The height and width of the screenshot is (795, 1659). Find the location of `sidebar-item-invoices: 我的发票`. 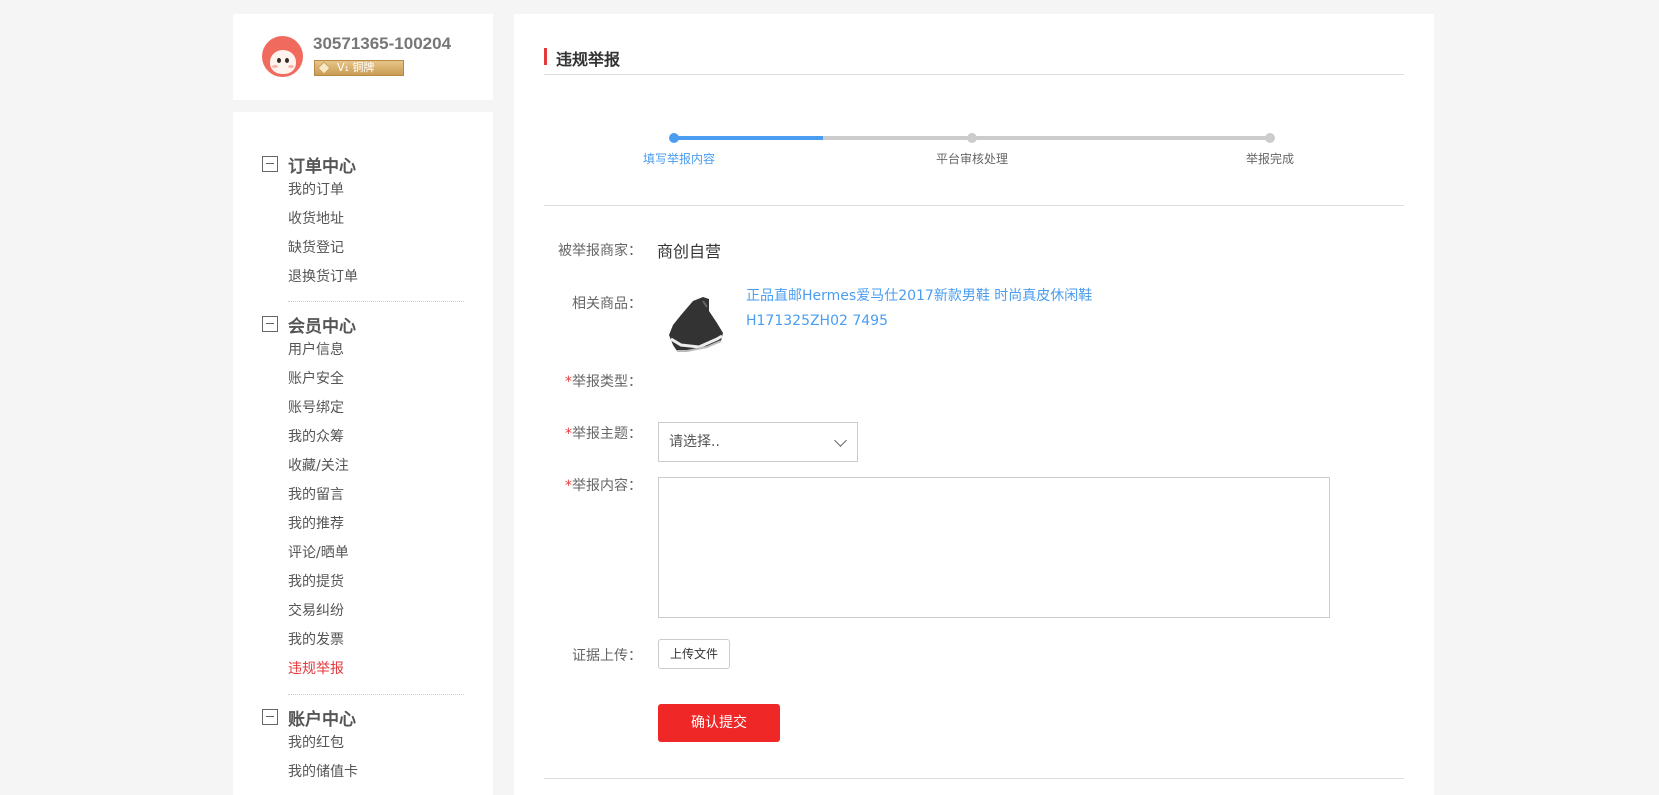

sidebar-item-invoices: 我的发票 is located at coordinates (363, 640).